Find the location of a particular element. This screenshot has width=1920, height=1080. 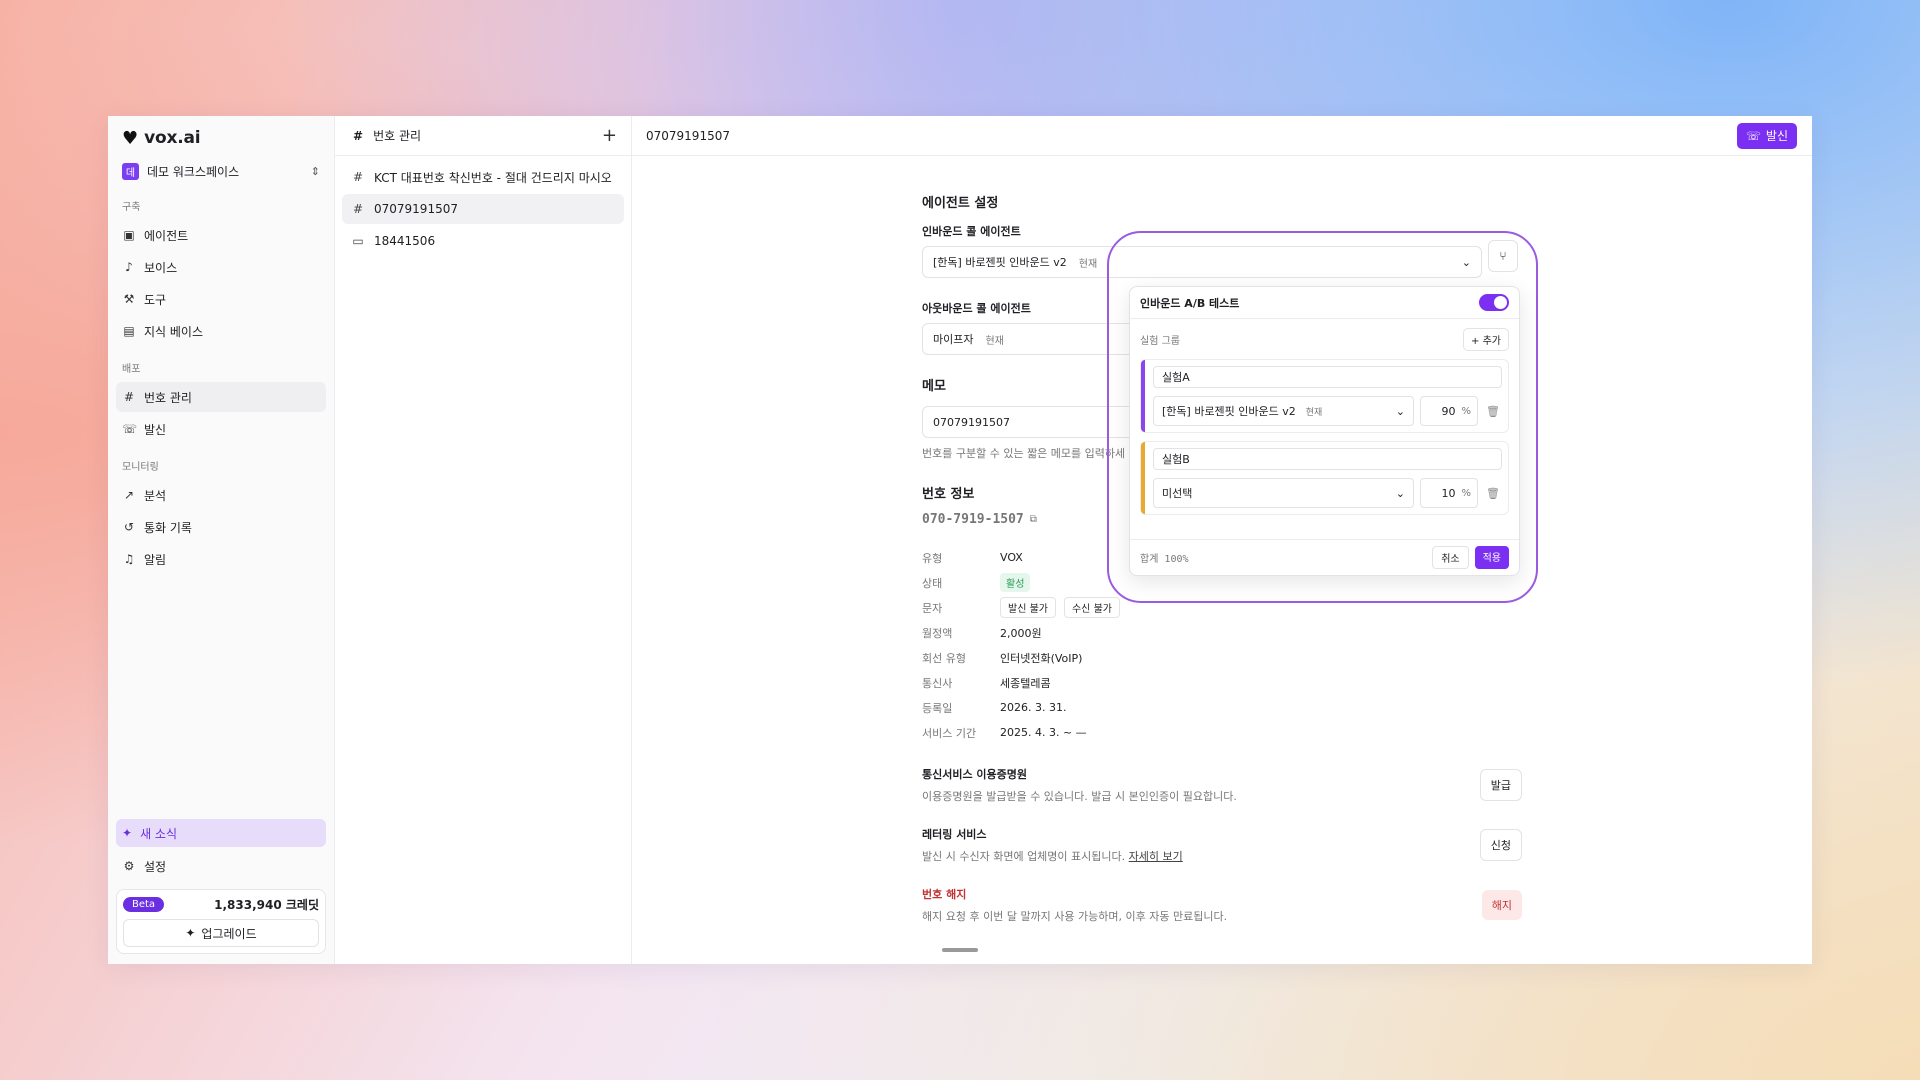

group-name-value: 실험B is located at coordinates (1176, 459).